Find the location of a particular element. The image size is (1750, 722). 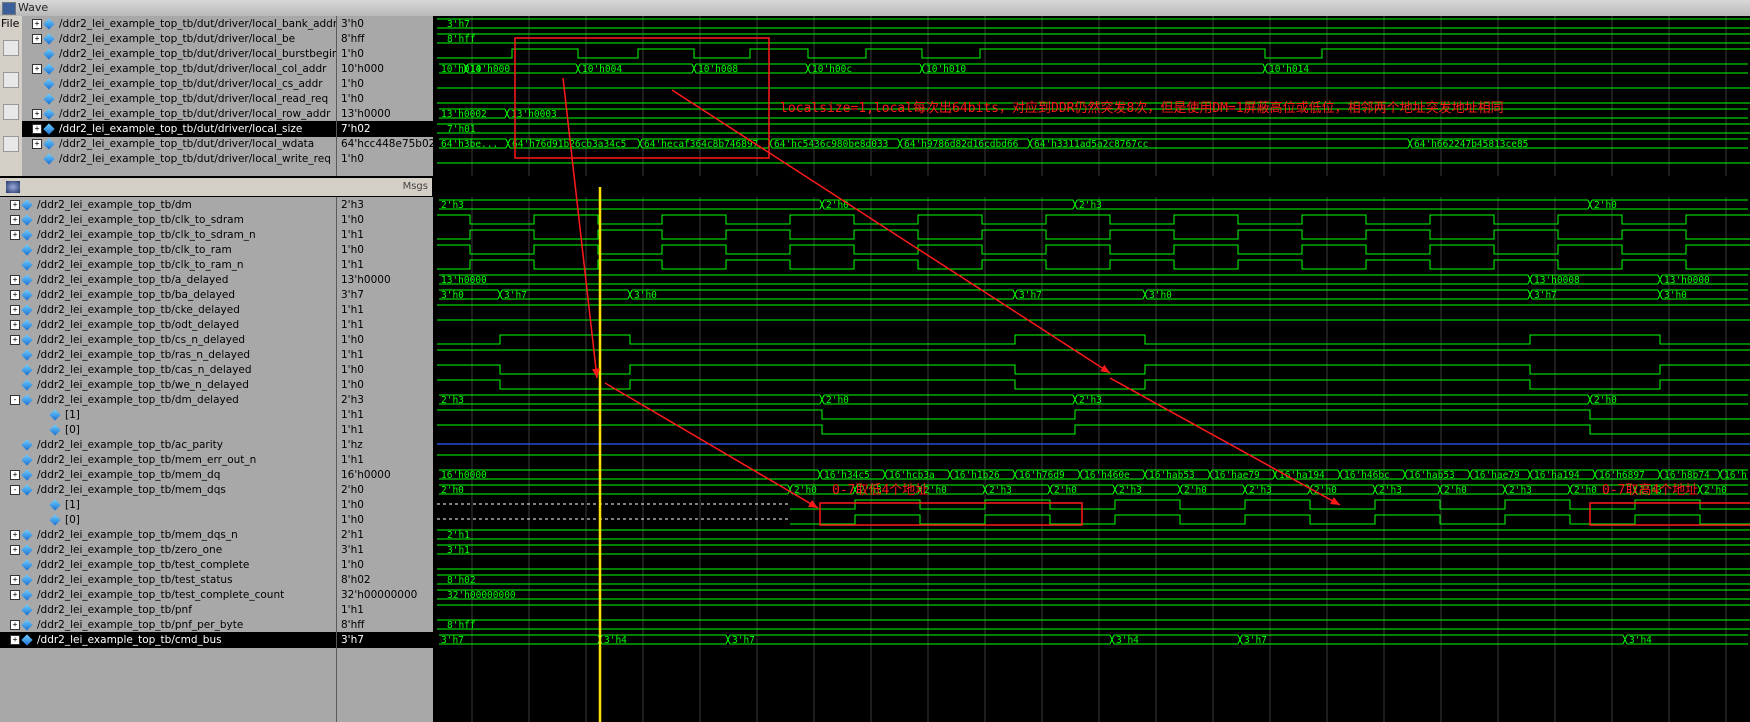

dm-delayed-transition is located at coordinates (1075, 399).